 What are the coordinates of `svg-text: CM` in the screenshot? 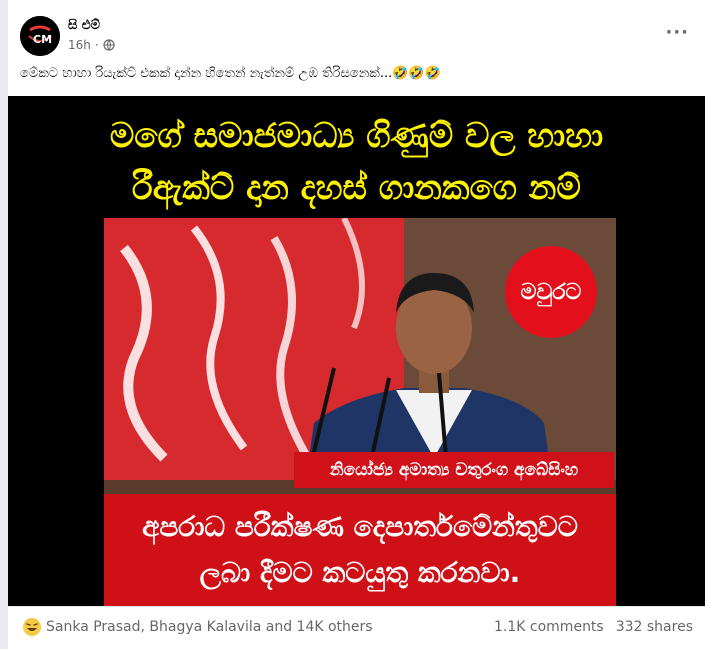 It's located at (42, 39).